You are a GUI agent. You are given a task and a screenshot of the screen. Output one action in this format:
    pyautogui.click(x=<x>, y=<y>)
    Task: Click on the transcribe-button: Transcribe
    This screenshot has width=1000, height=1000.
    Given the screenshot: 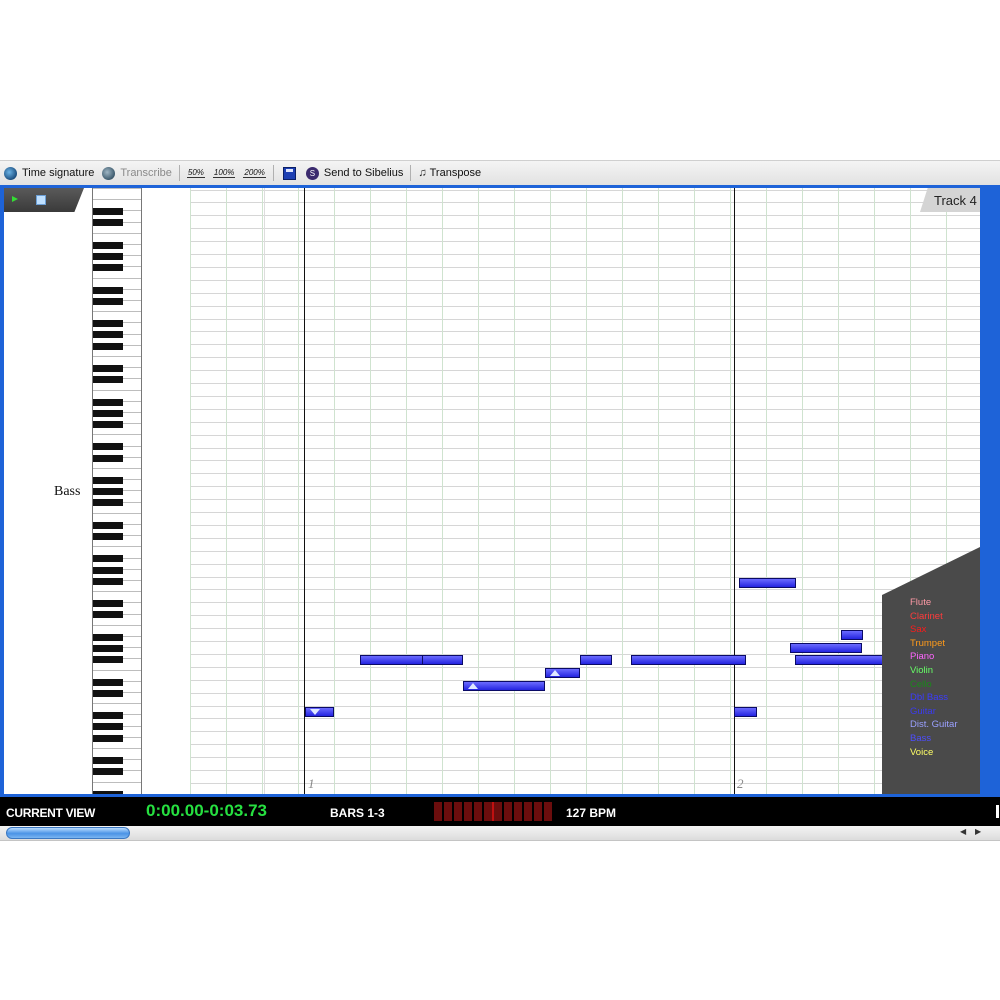 What is the action you would take?
    pyautogui.click(x=137, y=173)
    